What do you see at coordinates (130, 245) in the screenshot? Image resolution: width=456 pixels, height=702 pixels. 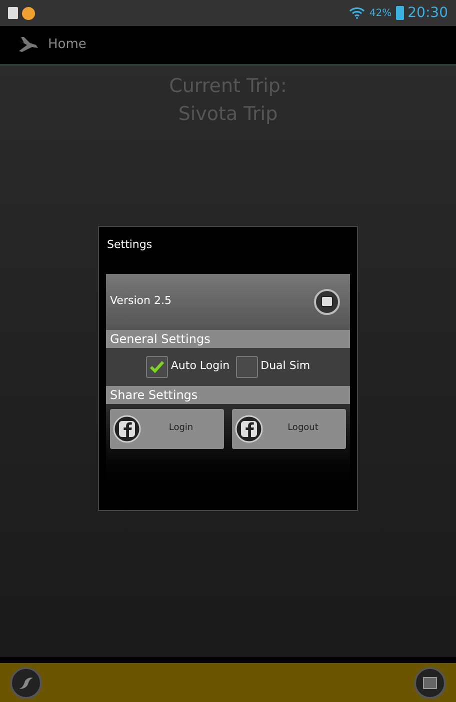 I see `dialog-title: Settings` at bounding box center [130, 245].